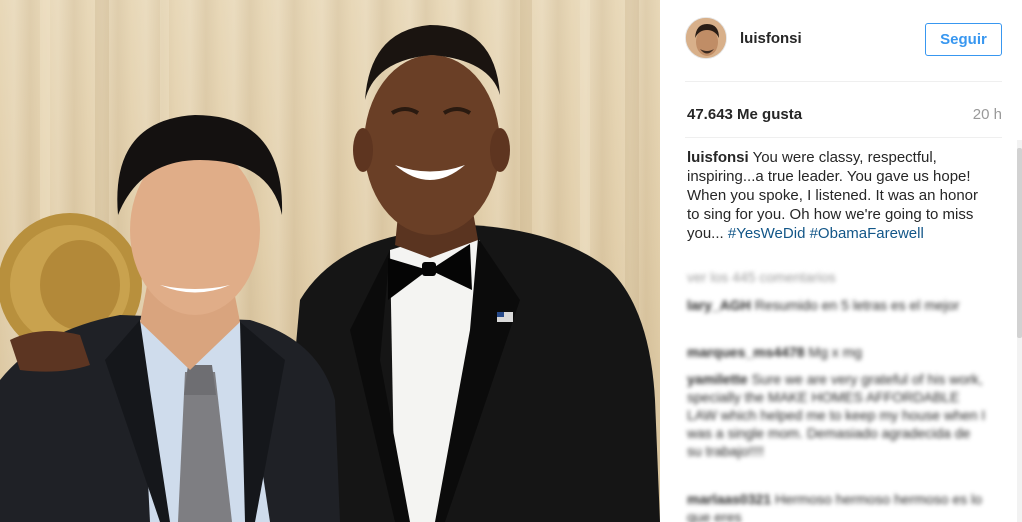 This screenshot has height=522, width=1022. What do you see at coordinates (717, 379) in the screenshot?
I see `comment-username: yamilette` at bounding box center [717, 379].